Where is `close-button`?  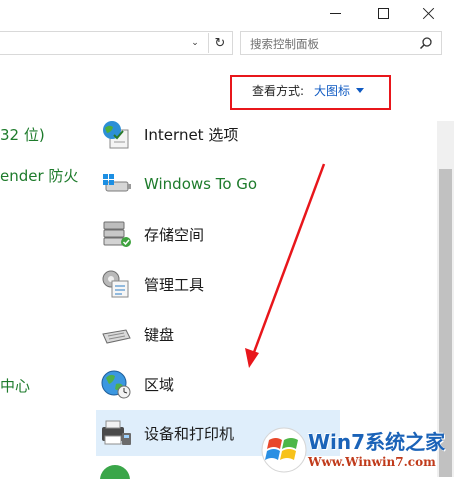 close-button is located at coordinates (429, 13).